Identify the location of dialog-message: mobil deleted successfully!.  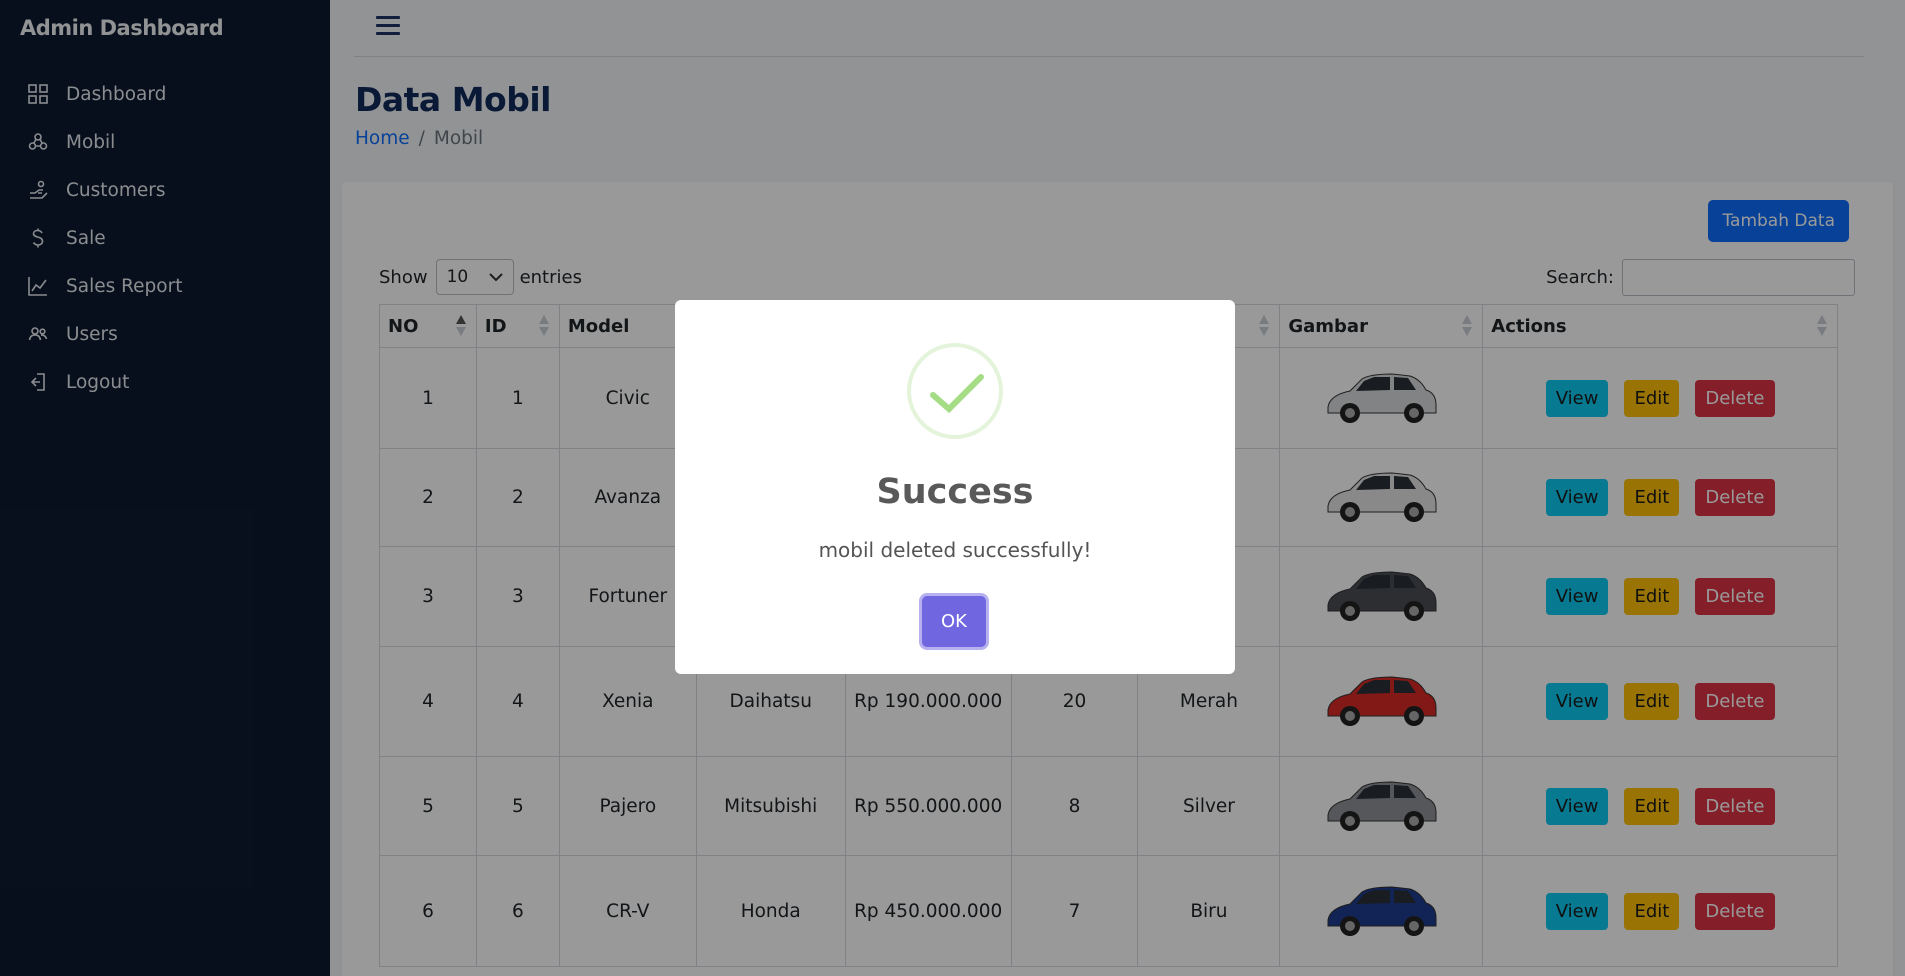
(955, 550).